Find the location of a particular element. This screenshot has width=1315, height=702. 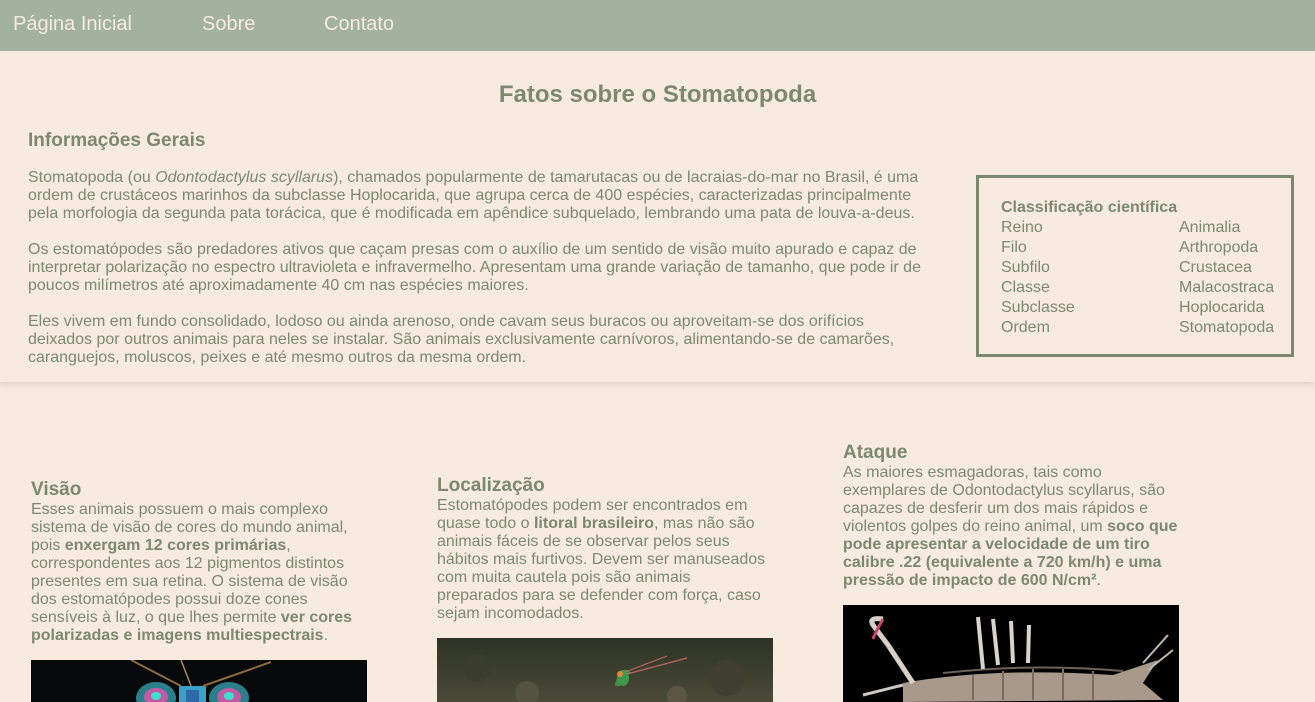

classification-row: Subclasse Hoplocarida is located at coordinates (1133, 307).